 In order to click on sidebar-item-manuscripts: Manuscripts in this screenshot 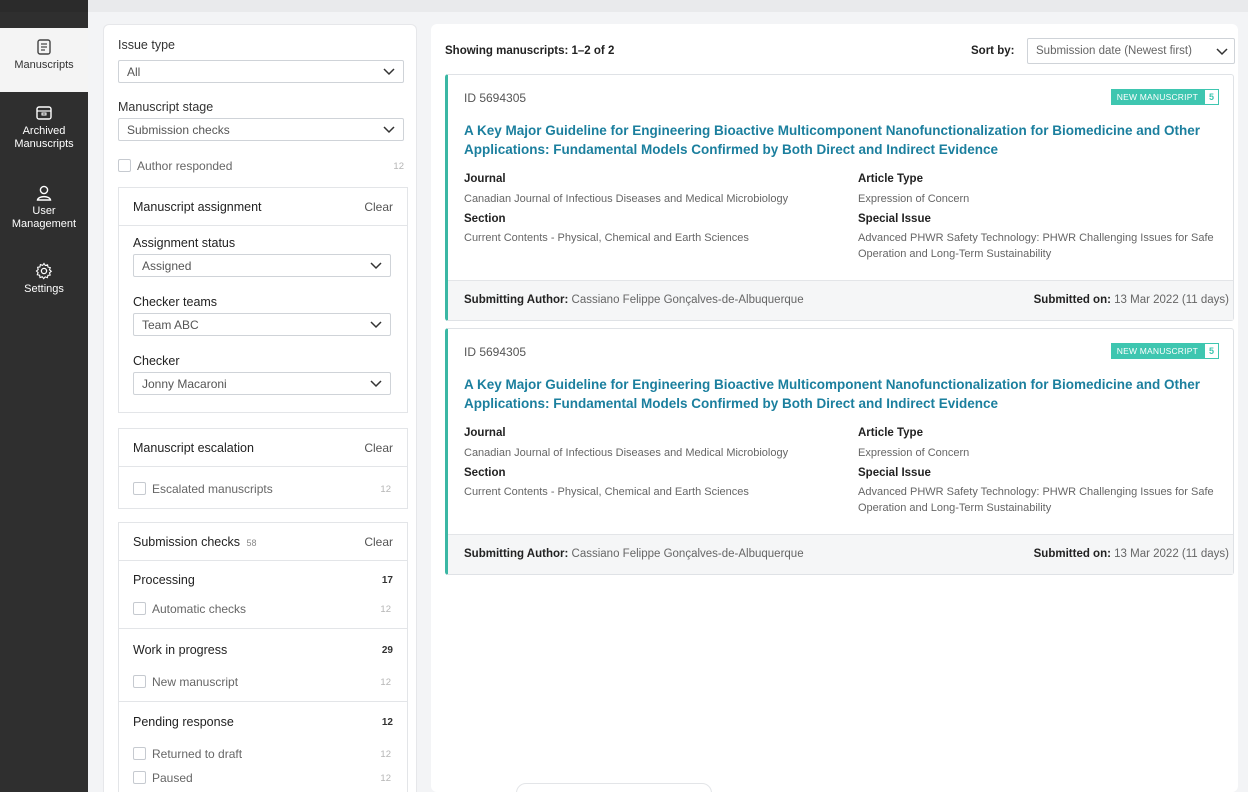, I will do `click(44, 60)`.